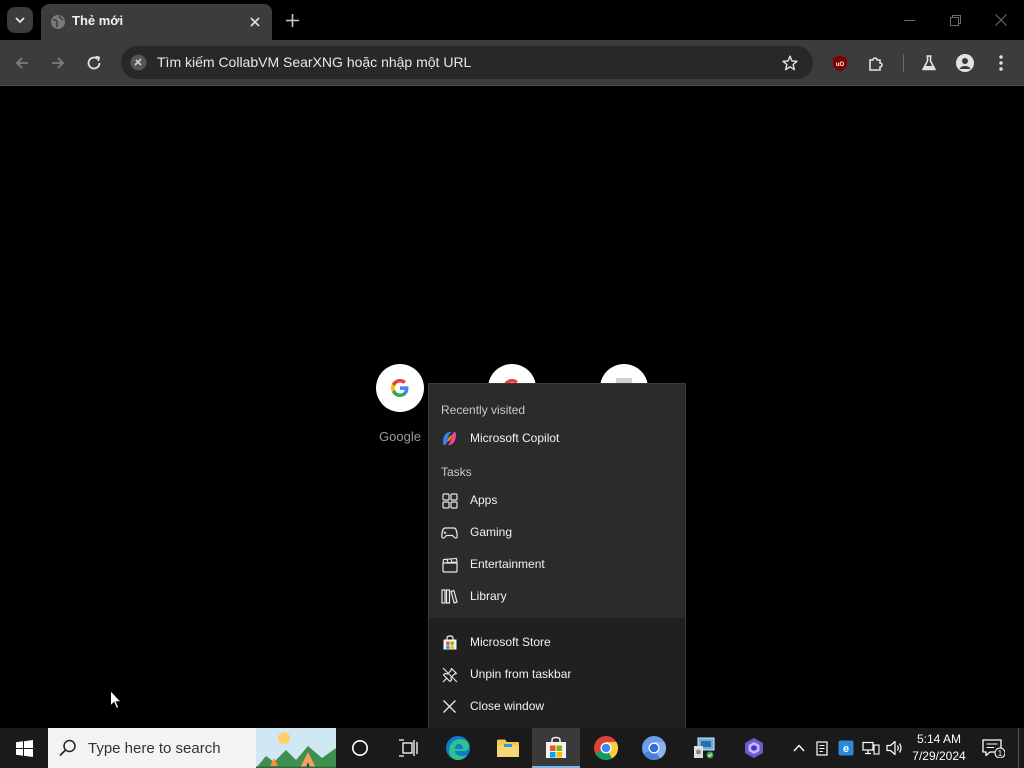 The height and width of the screenshot is (768, 1024). I want to click on avatar-icon, so click(965, 63).